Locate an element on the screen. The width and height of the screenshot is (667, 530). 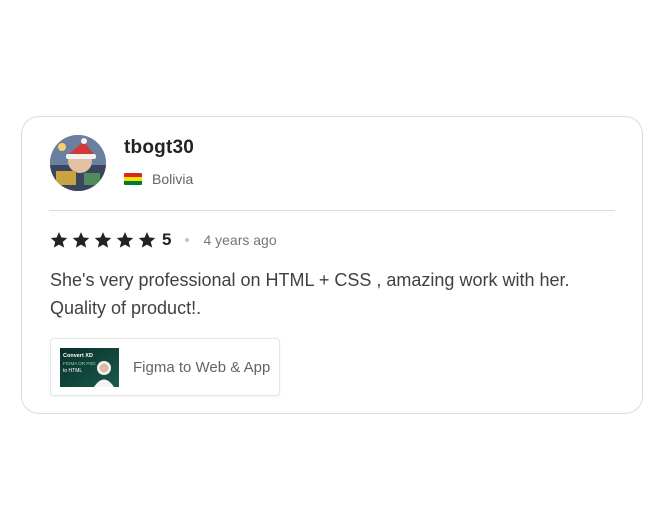
star-rating is located at coordinates (105, 240).